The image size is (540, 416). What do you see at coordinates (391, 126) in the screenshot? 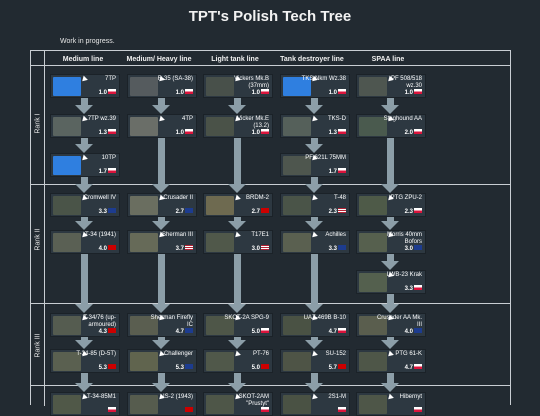
I see `vehicle-card: Staghound AA 2.0` at bounding box center [391, 126].